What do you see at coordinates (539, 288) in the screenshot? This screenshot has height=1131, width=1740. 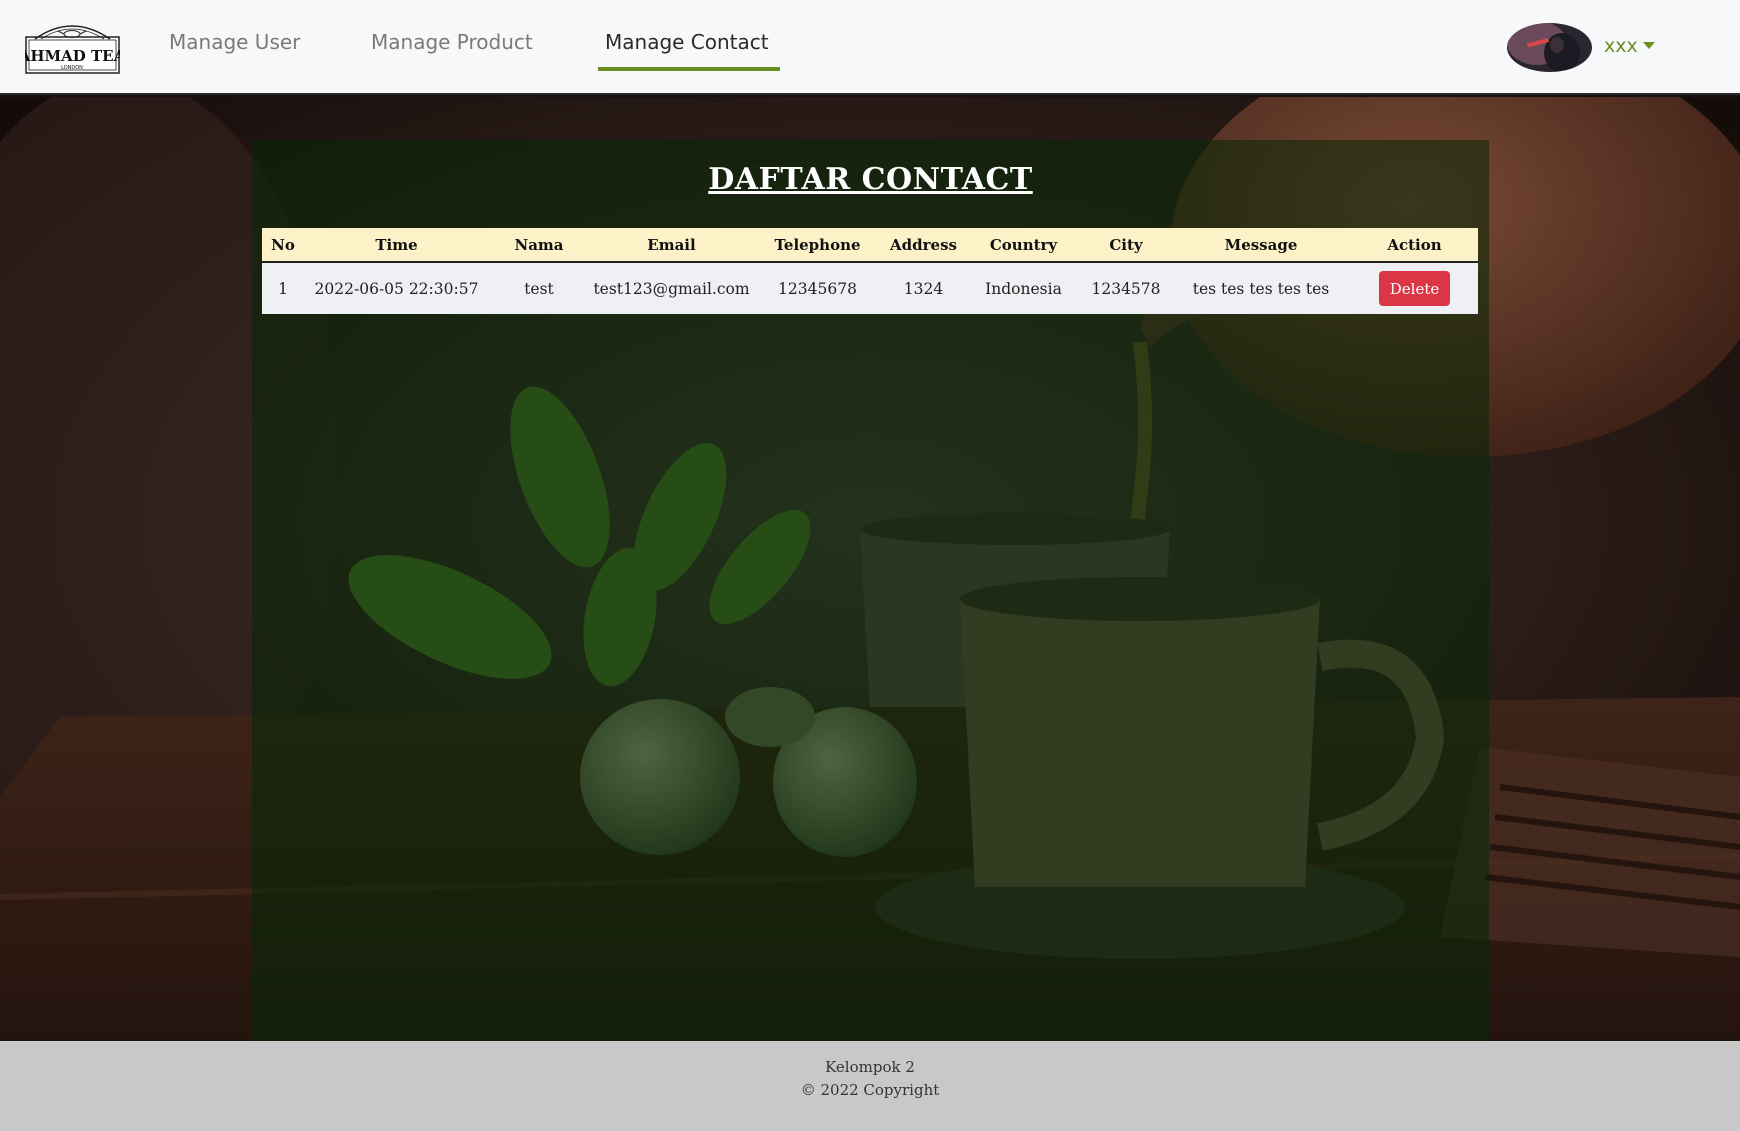 I see `cell-nama: test` at bounding box center [539, 288].